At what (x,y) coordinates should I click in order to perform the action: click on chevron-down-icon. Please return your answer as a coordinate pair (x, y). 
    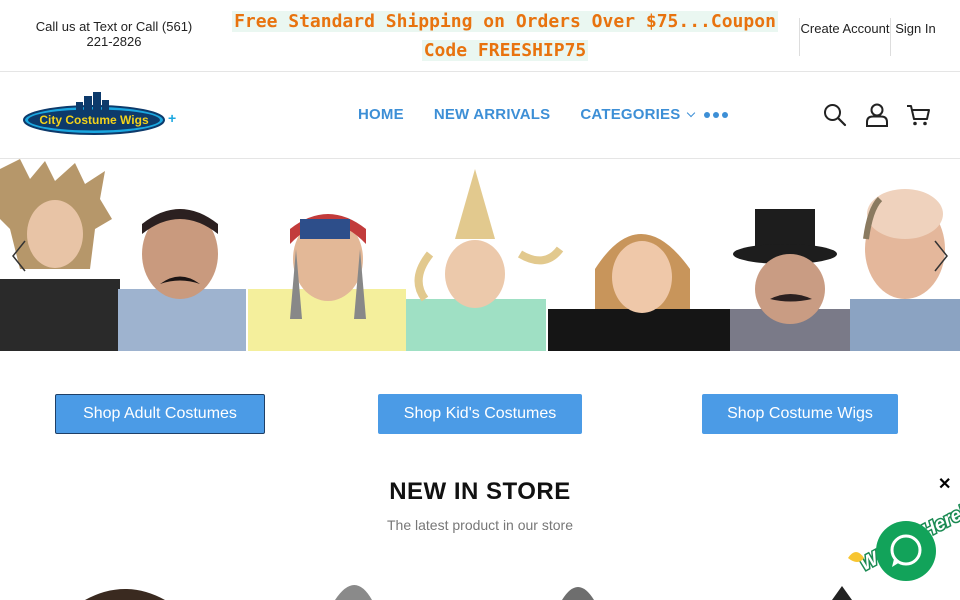
    Looking at the image, I should click on (691, 112).